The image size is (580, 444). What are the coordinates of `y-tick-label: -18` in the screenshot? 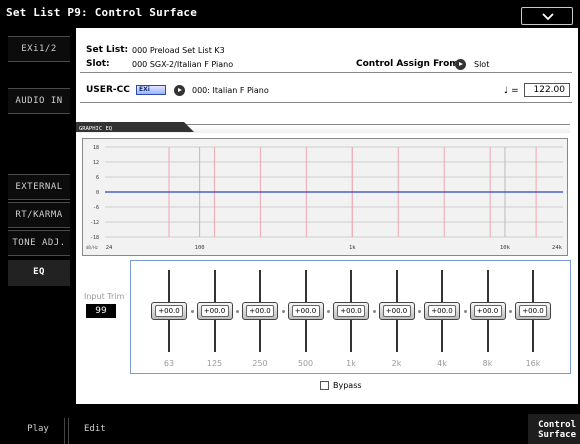 It's located at (94, 238).